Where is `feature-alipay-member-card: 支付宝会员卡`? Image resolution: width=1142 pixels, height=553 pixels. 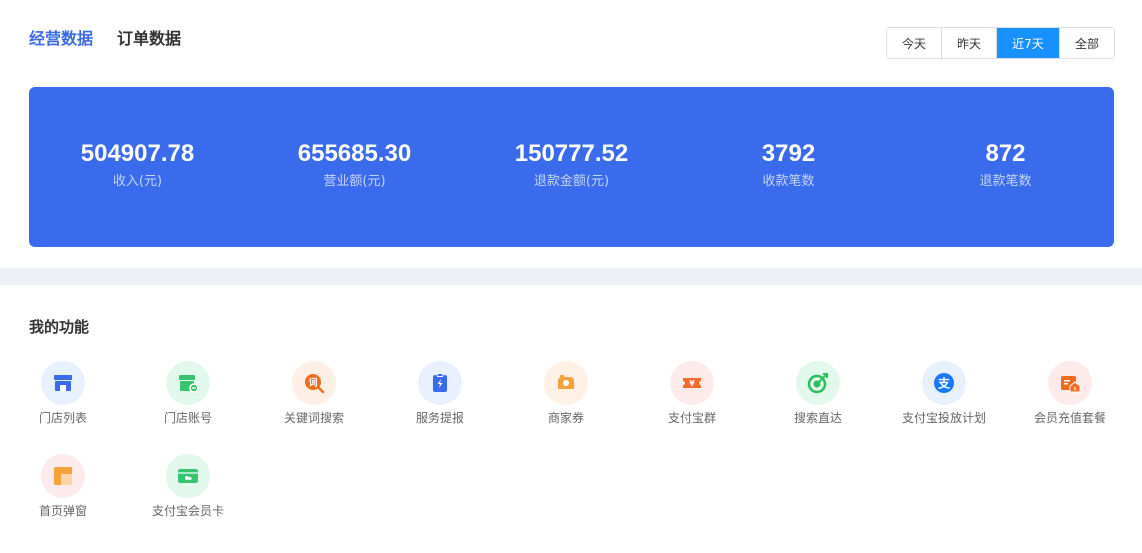 feature-alipay-member-card: 支付宝会员卡 is located at coordinates (188, 486).